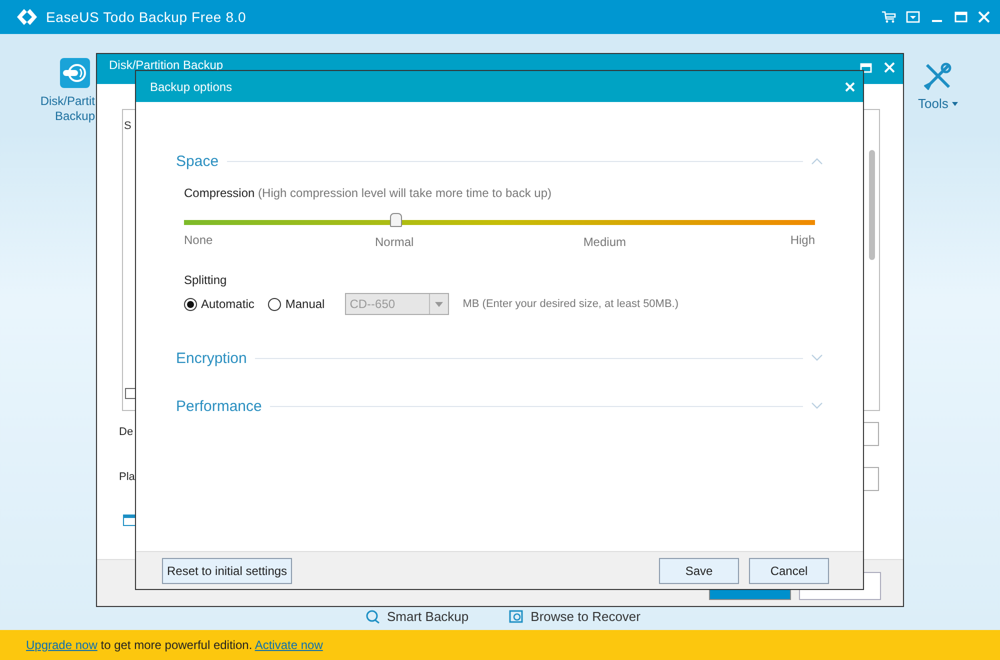  I want to click on window-title: Disk/Partition Backup, so click(166, 65).